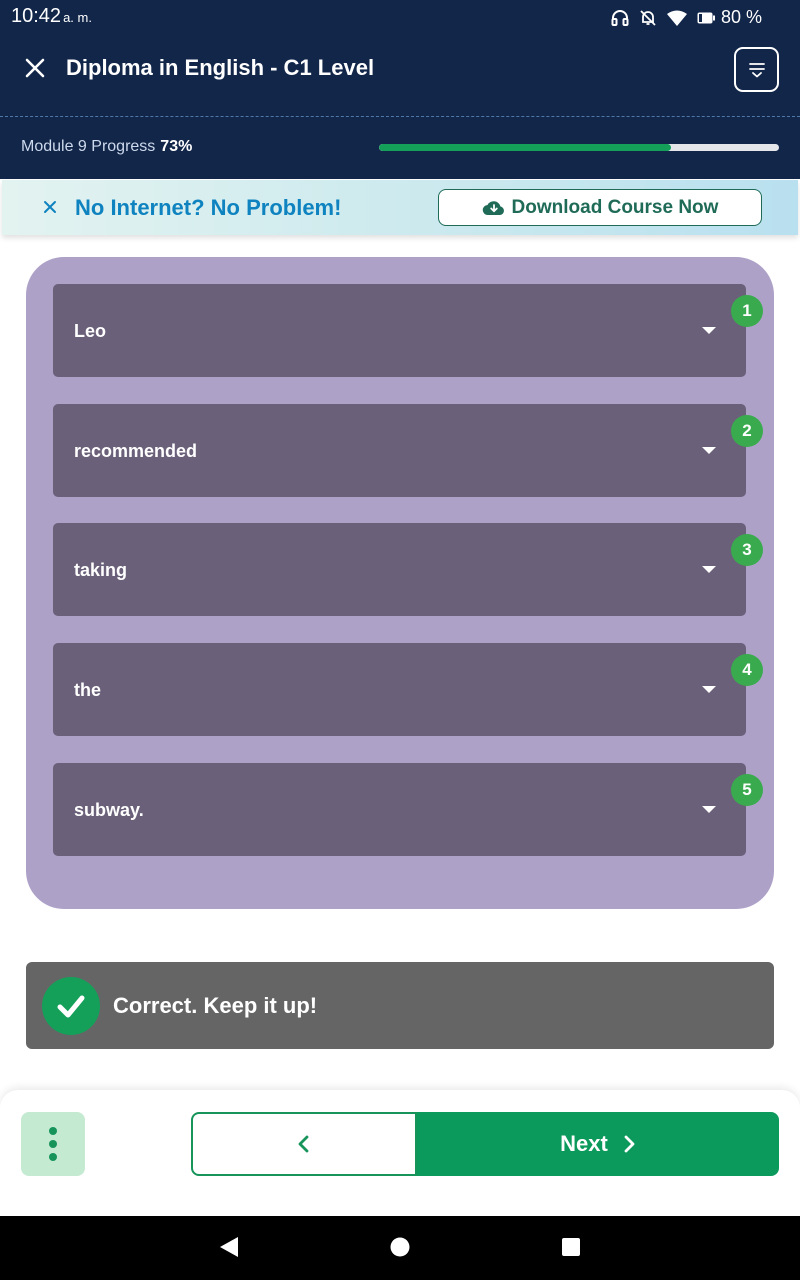 The image size is (800, 1280). I want to click on close-button, so click(35, 68).